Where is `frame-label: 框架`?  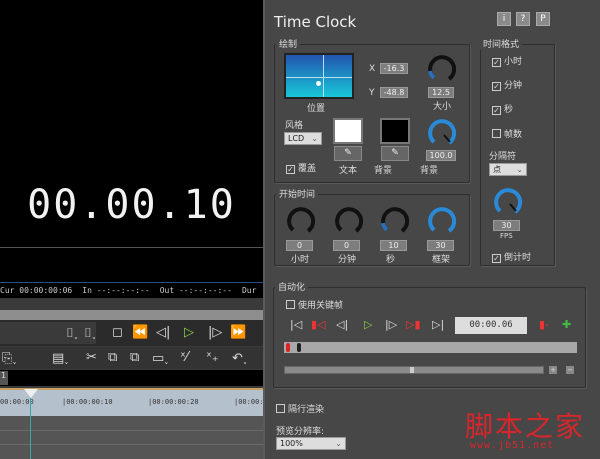
frame-label: 框架 is located at coordinates (441, 260).